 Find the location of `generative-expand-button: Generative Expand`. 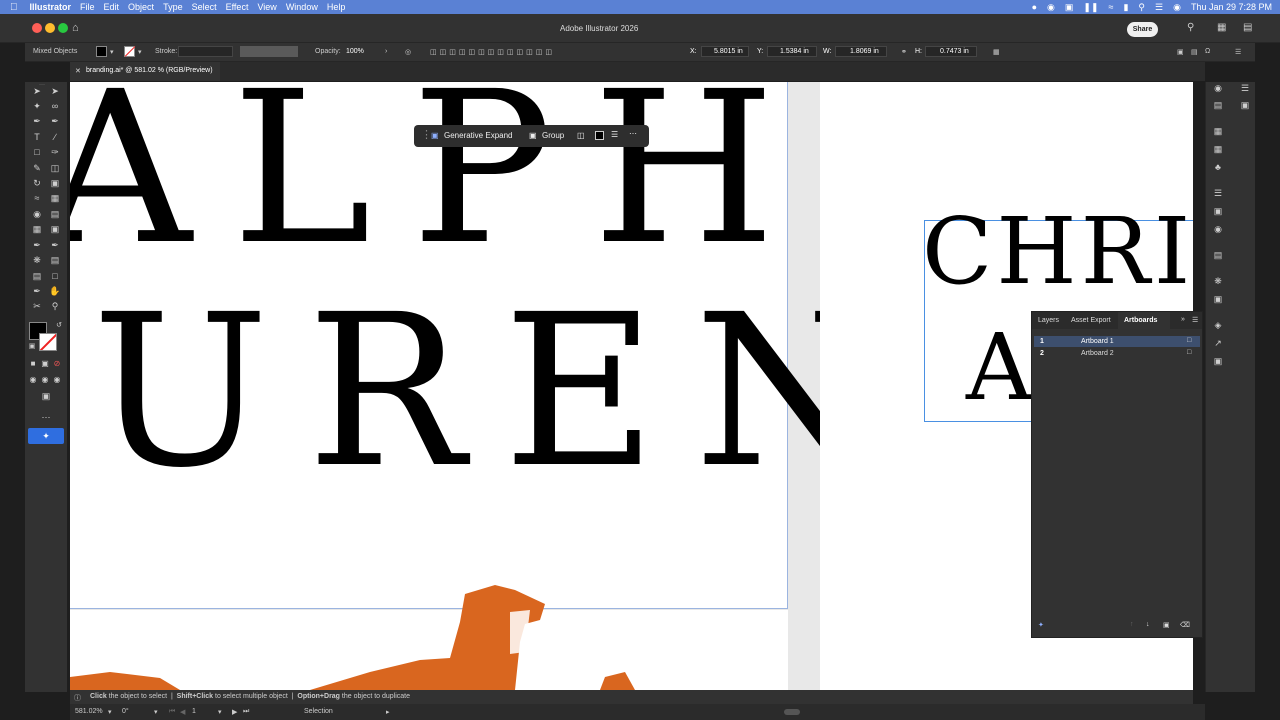

generative-expand-button: Generative Expand is located at coordinates (478, 135).